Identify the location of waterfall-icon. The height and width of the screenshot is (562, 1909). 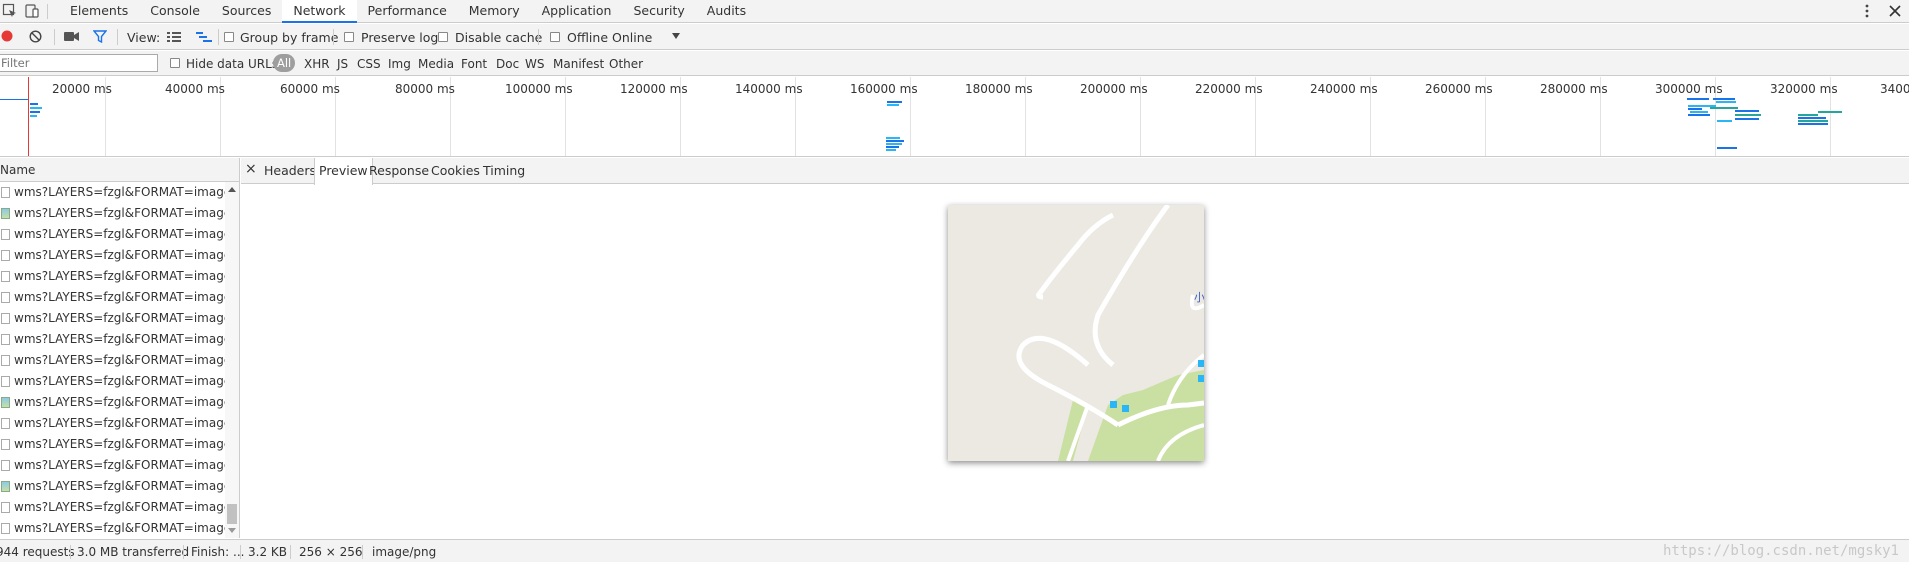
(204, 37).